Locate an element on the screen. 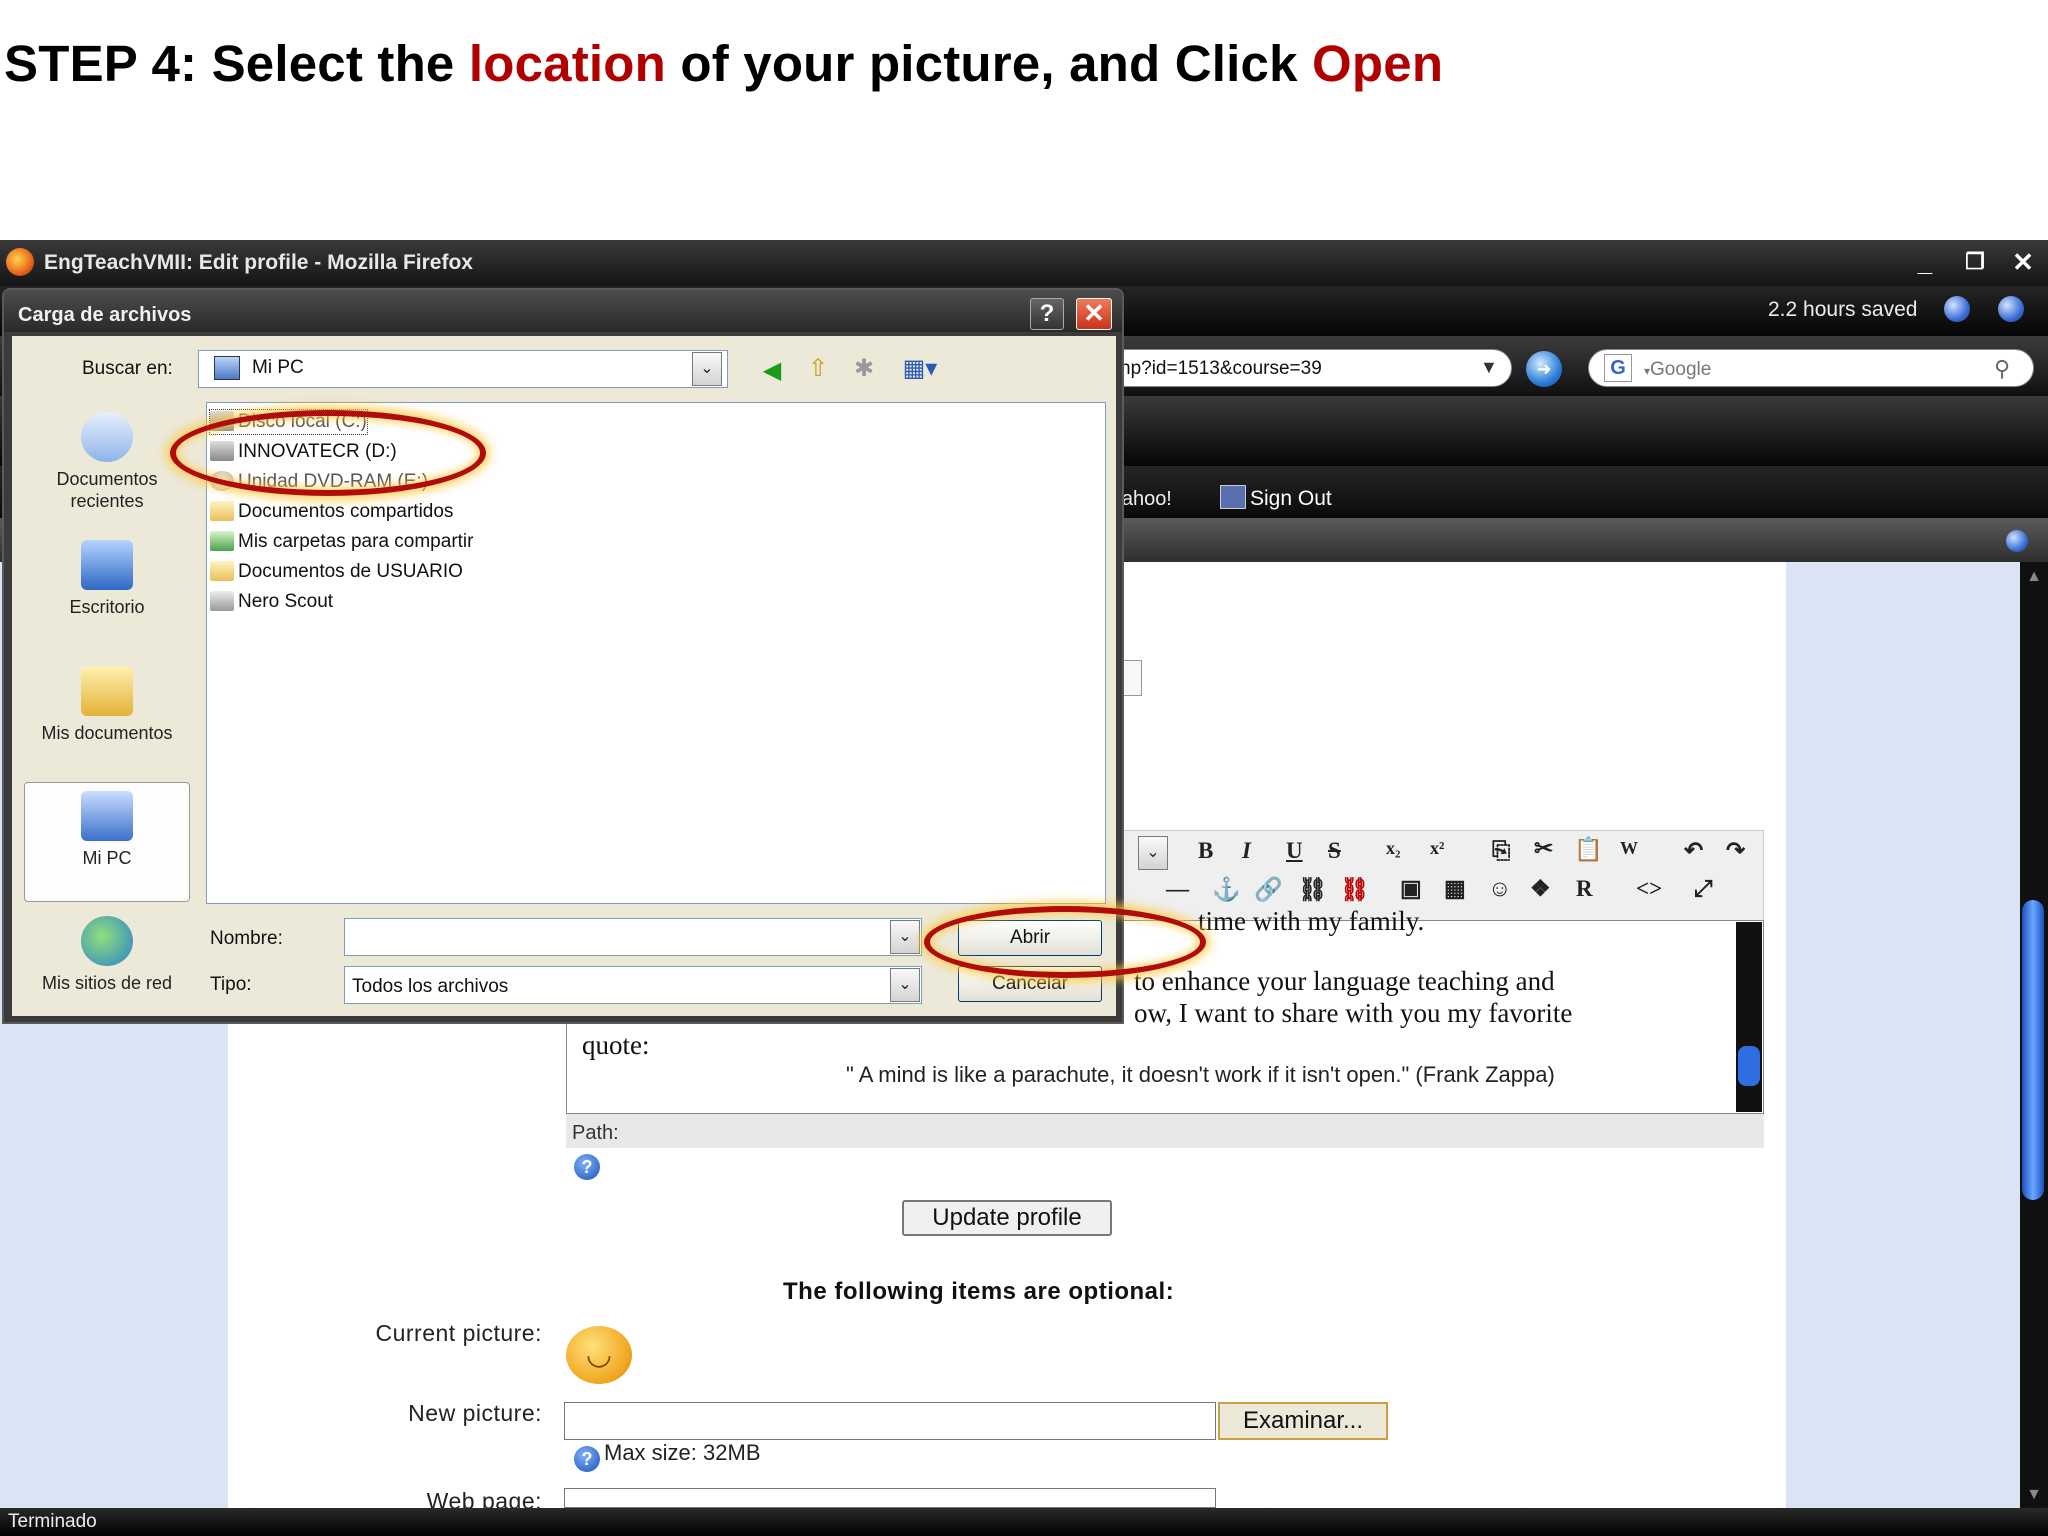  link-icon: 🔗 is located at coordinates (1268, 889).